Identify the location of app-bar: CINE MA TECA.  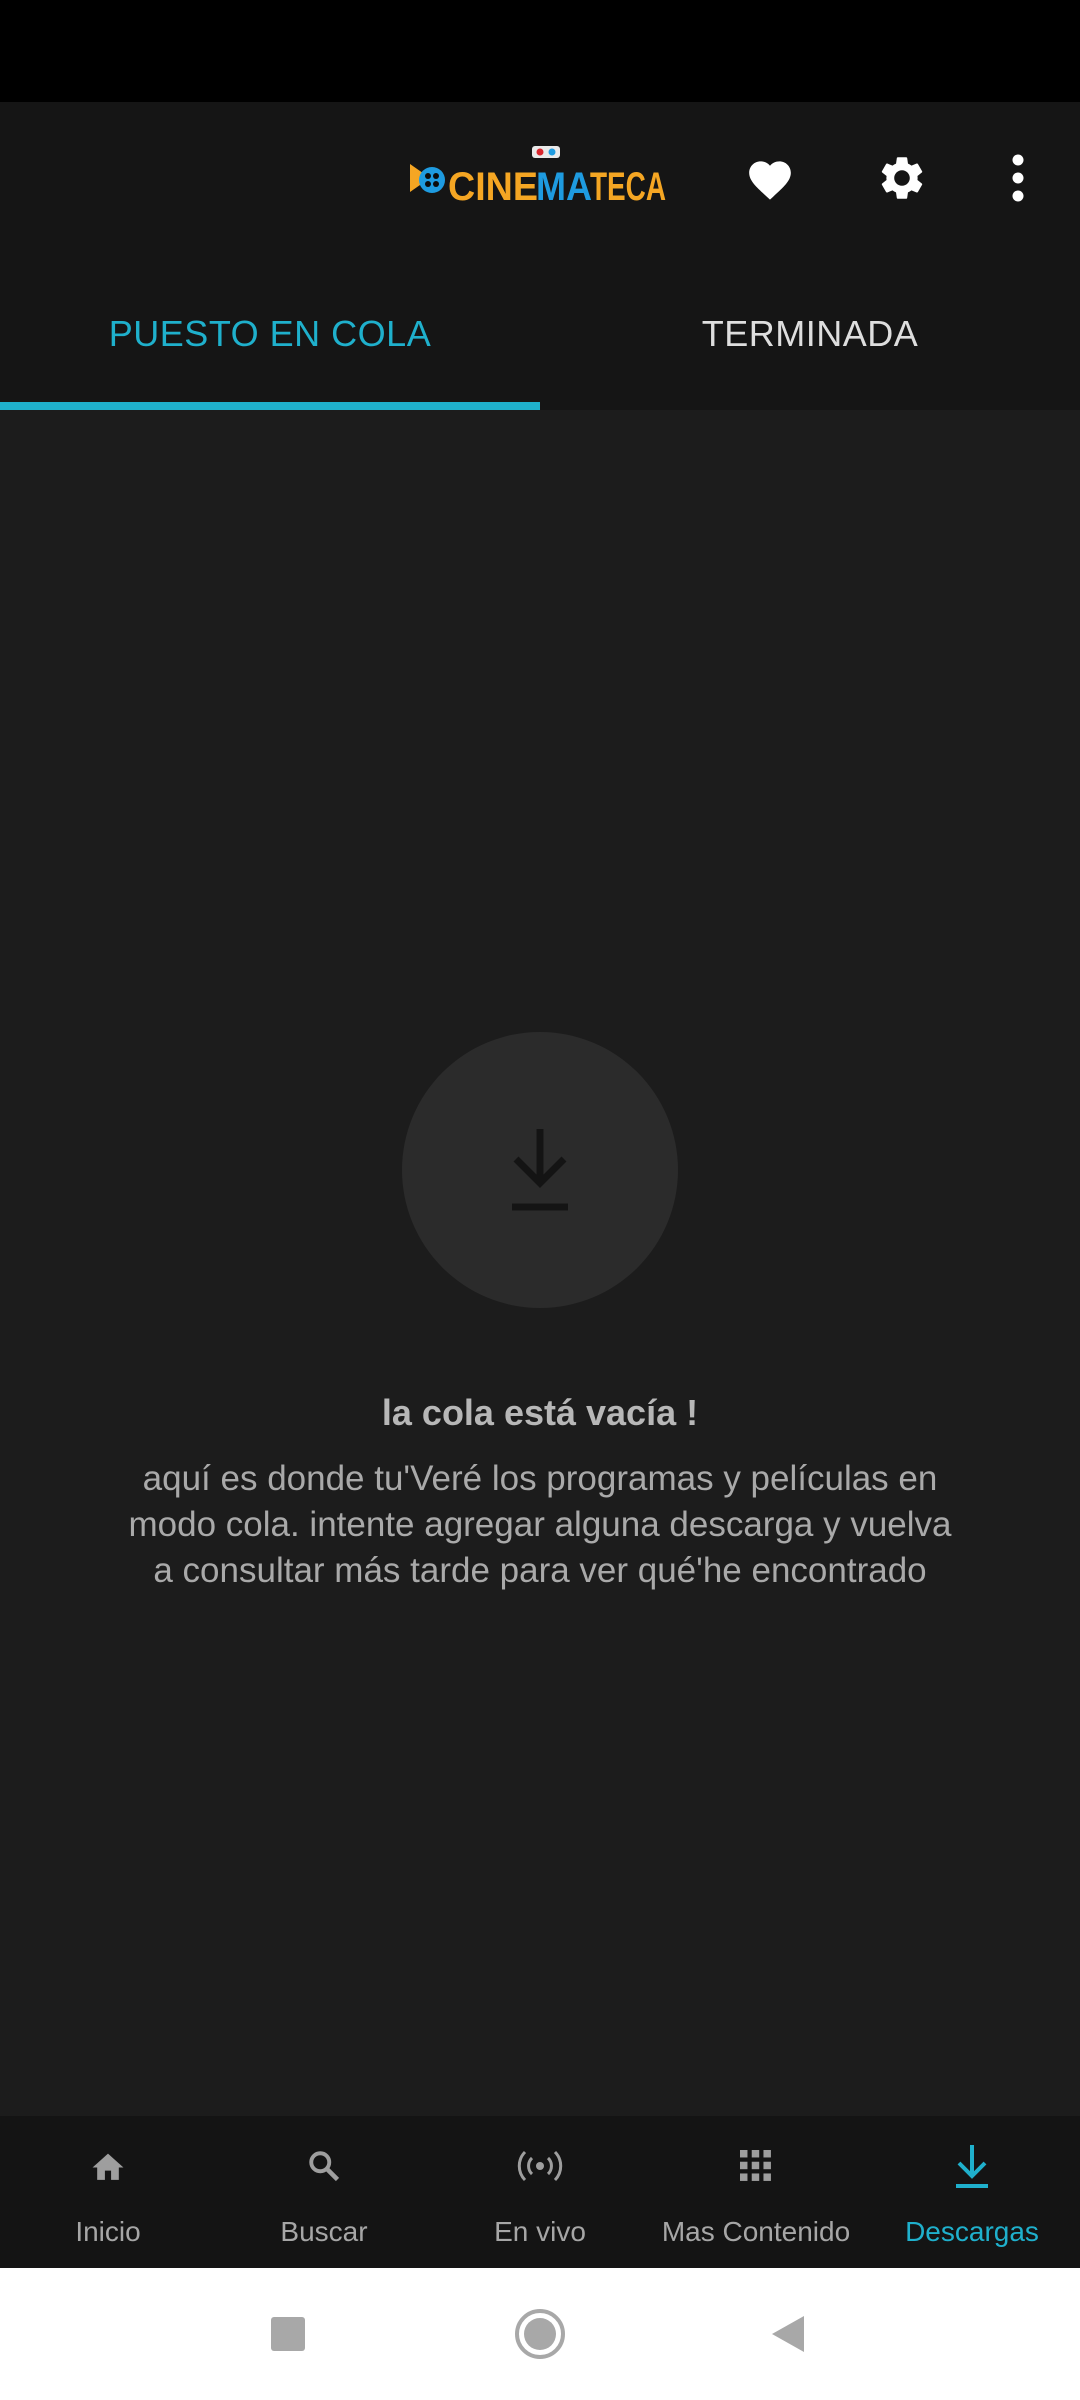
(540, 180).